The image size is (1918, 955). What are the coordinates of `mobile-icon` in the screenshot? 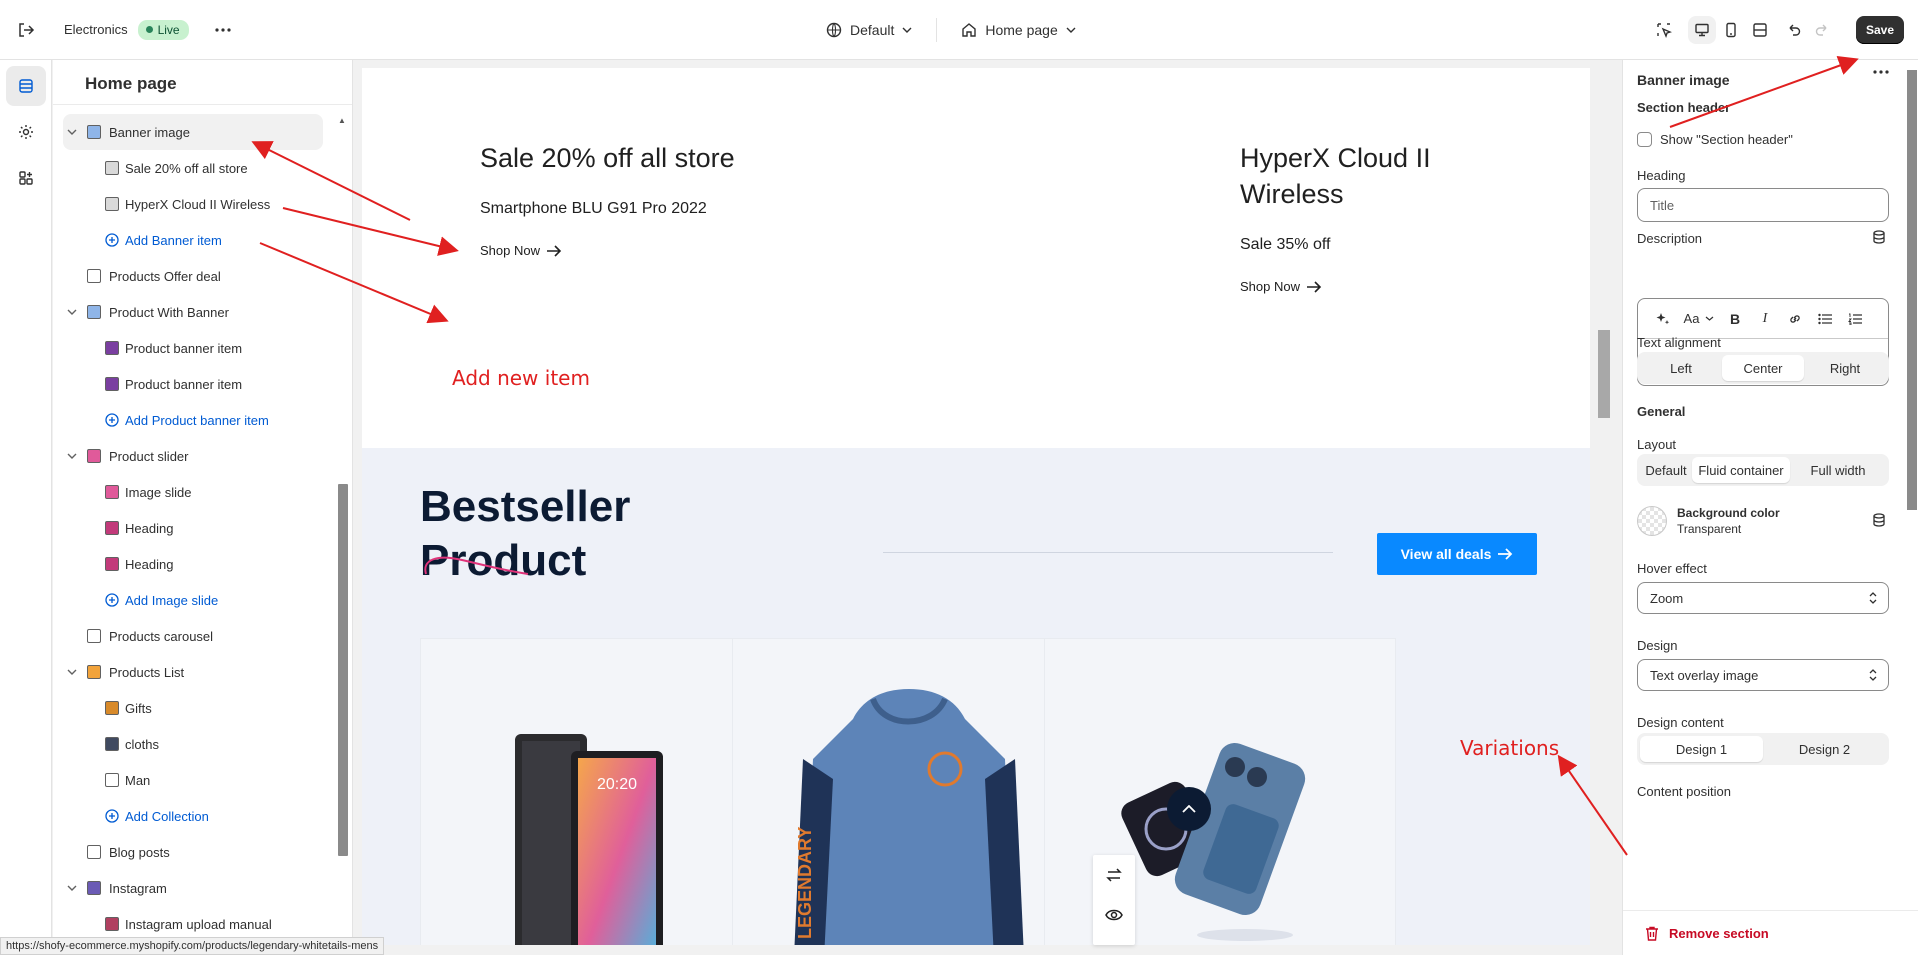 It's located at (1731, 30).